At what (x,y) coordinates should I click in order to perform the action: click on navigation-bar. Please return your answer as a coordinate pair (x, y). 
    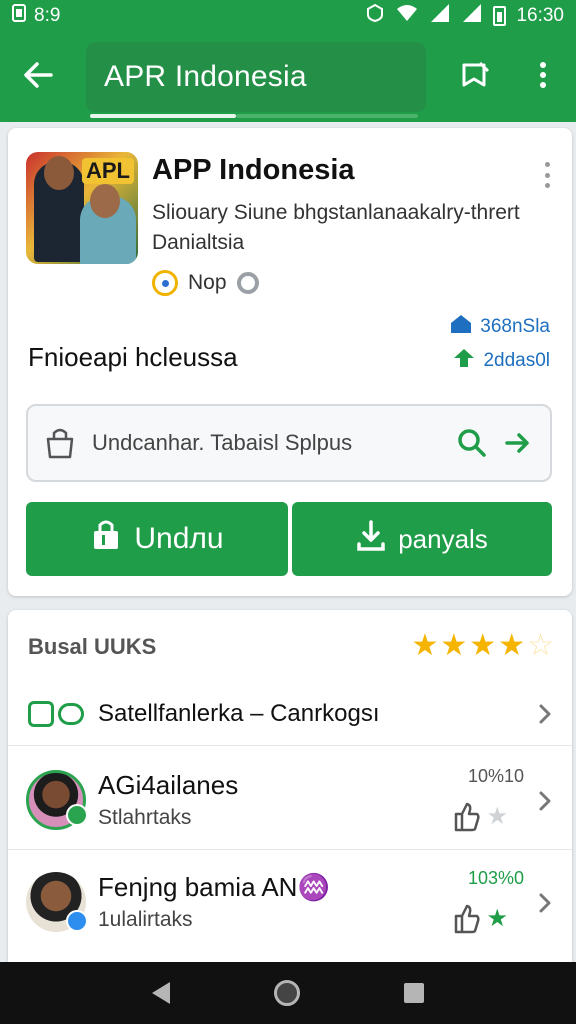
    Looking at the image, I should click on (288, 993).